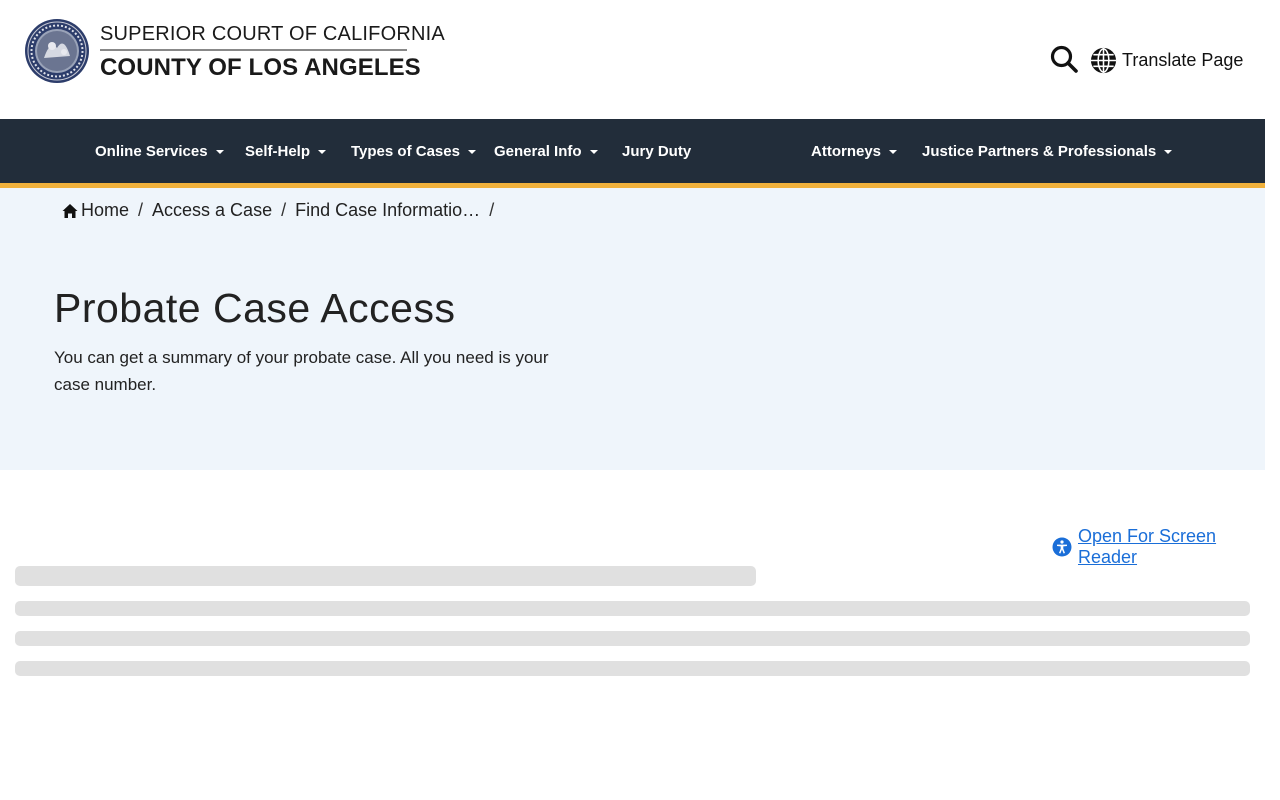 The image size is (1280, 800). What do you see at coordinates (57, 51) in the screenshot?
I see `court-seal-icon` at bounding box center [57, 51].